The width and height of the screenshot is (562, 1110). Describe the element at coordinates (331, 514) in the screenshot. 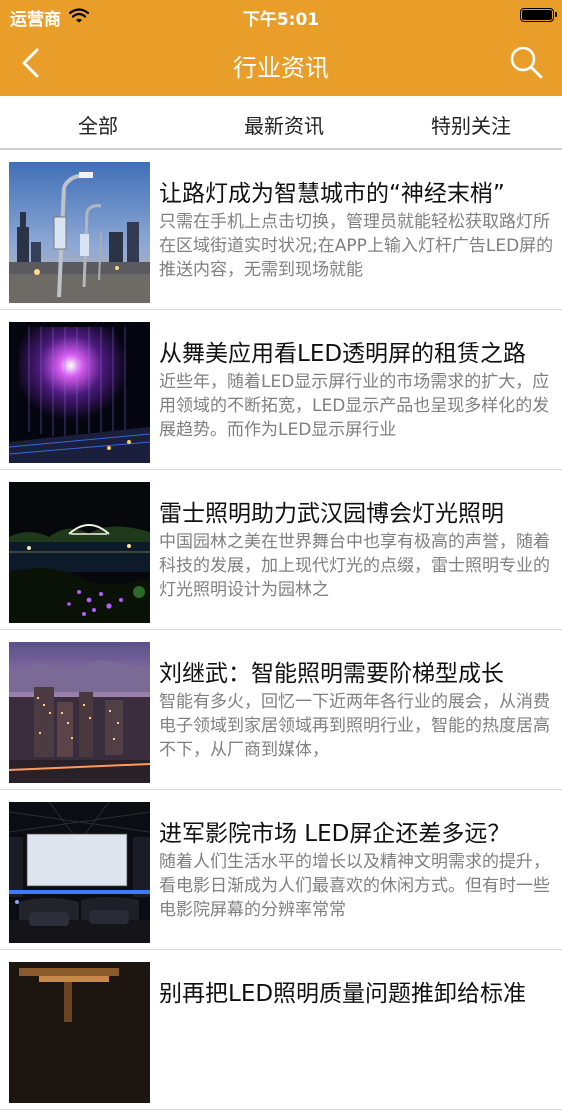

I see `article-title: 雷士照明助力武汉园博会灯光照明` at that location.